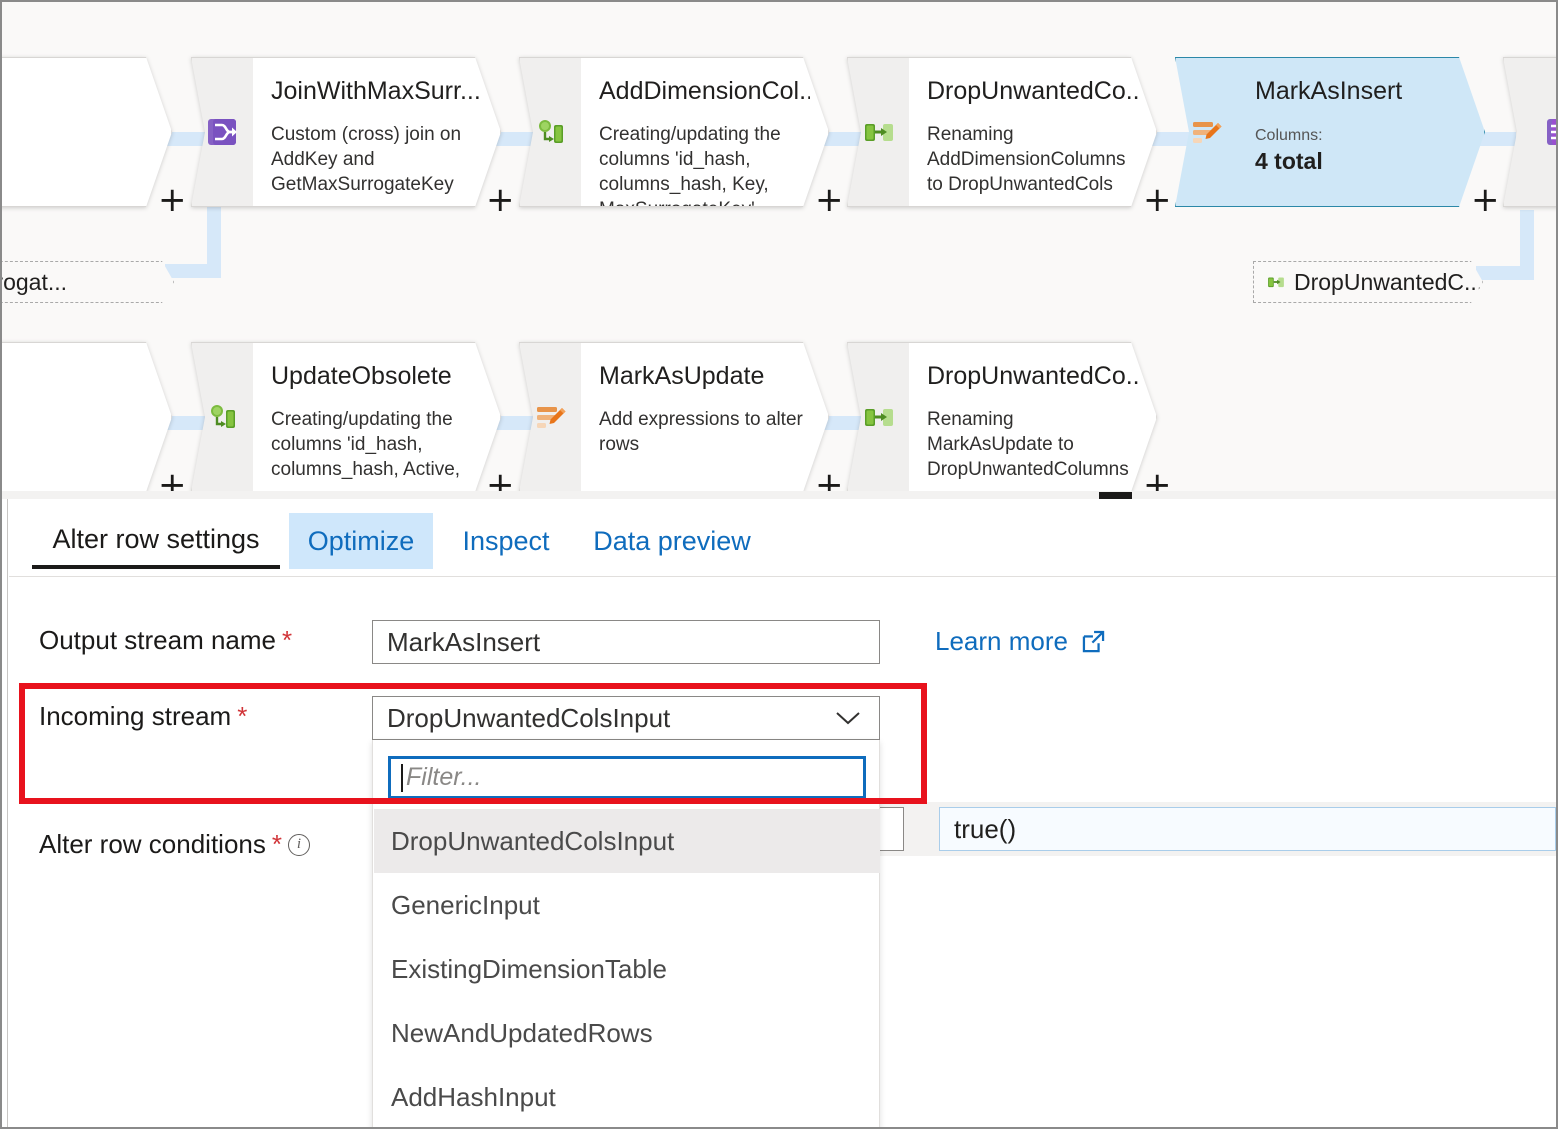  Describe the element at coordinates (156, 538) in the screenshot. I see `tab-label: Alter row settings` at that location.